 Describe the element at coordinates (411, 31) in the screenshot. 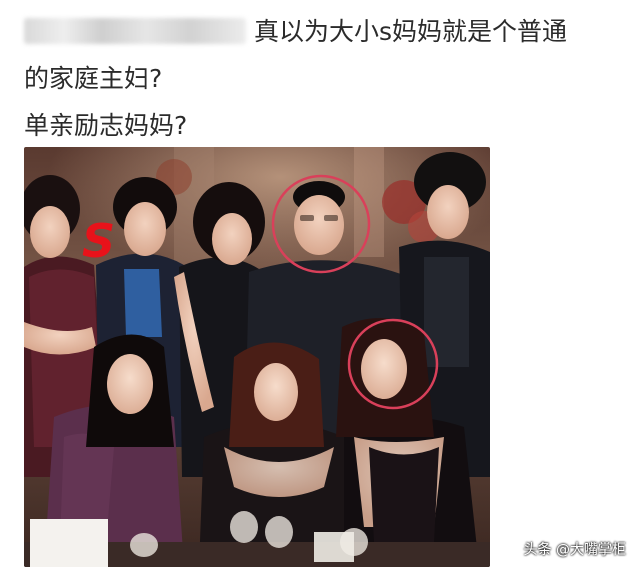

I see `caption-text-1: 真以为大小s妈妈就是个普通` at that location.